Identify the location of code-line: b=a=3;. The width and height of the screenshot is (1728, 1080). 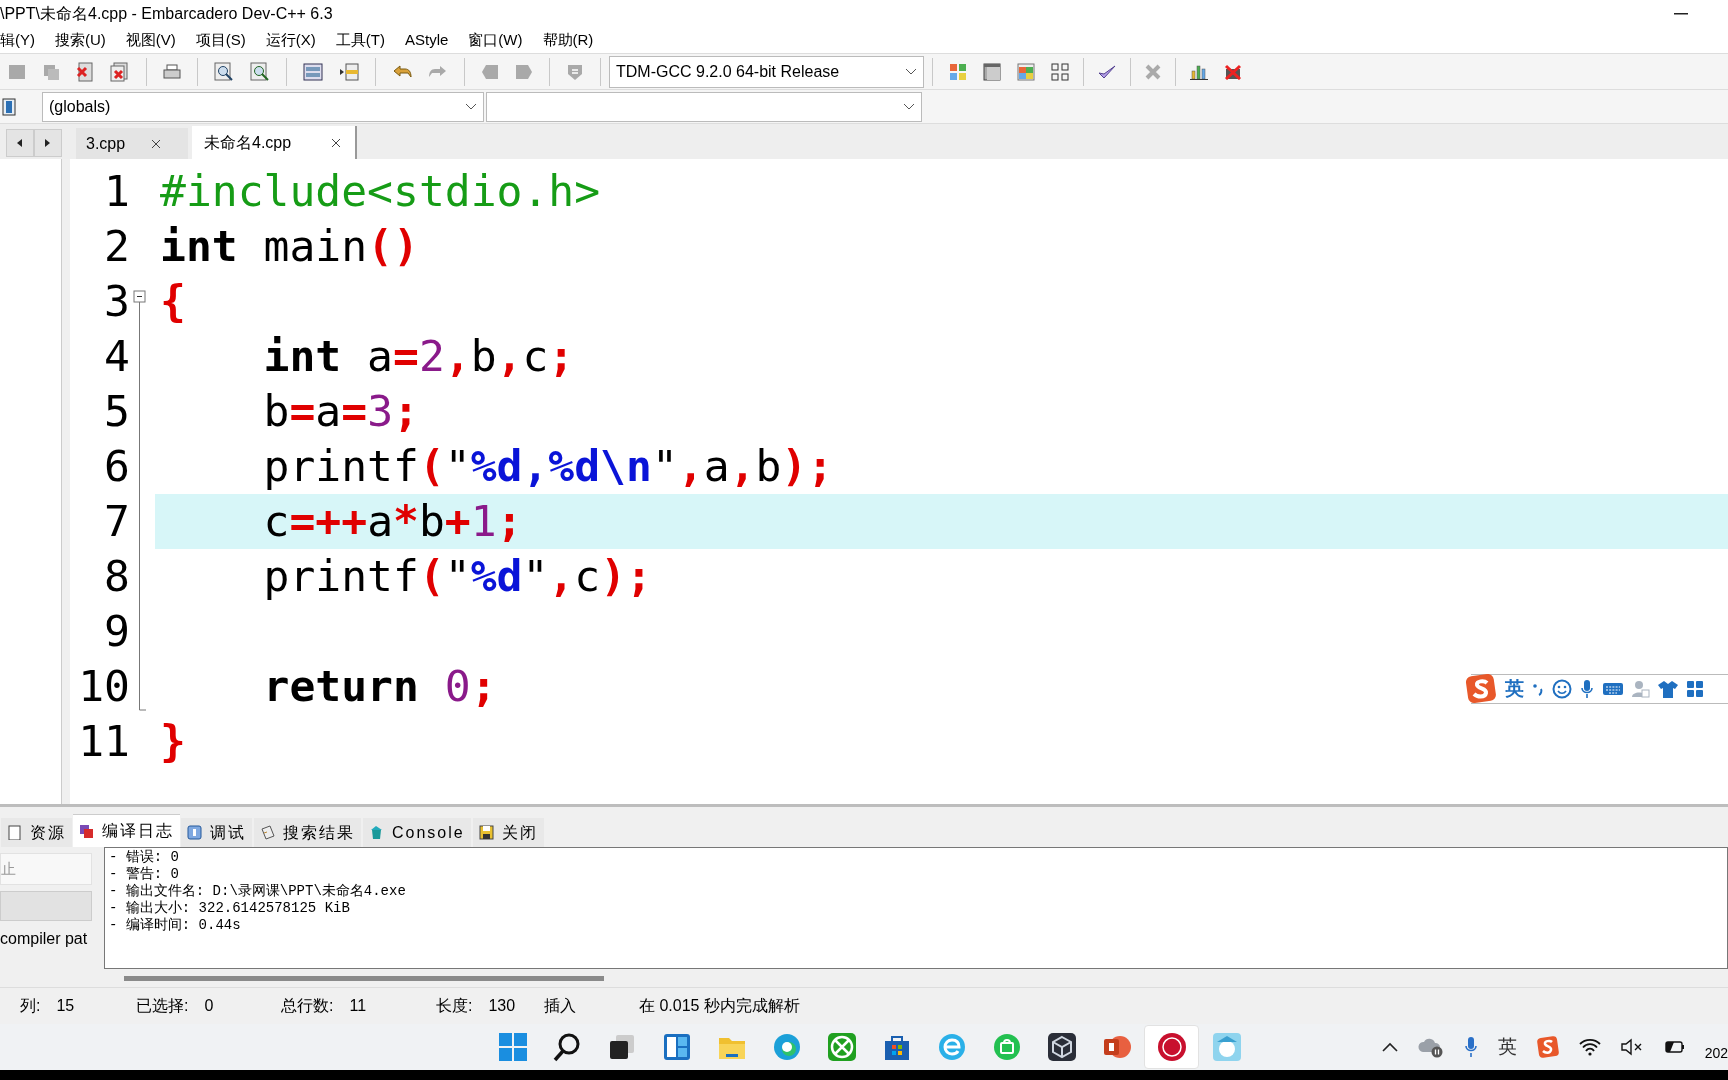
(340, 411).